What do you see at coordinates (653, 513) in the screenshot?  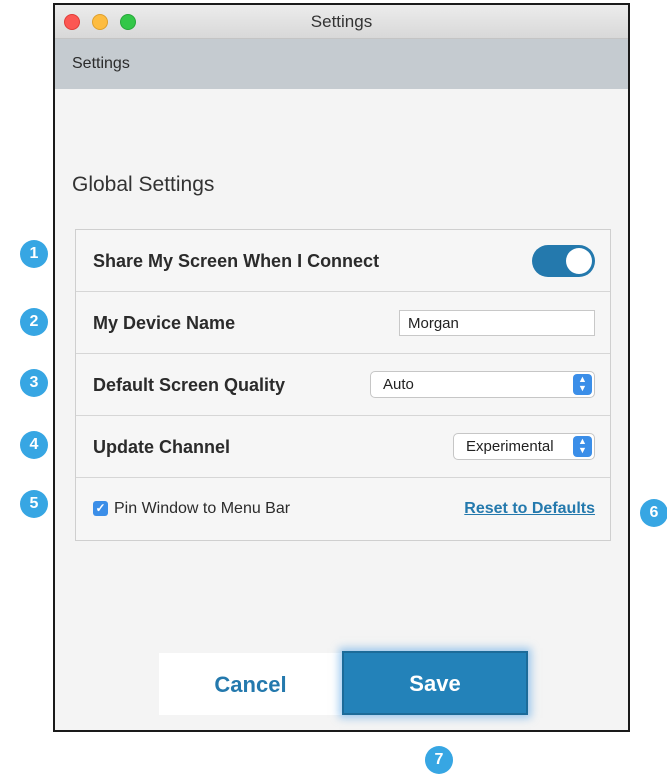 I see `callout-badge-6: 6` at bounding box center [653, 513].